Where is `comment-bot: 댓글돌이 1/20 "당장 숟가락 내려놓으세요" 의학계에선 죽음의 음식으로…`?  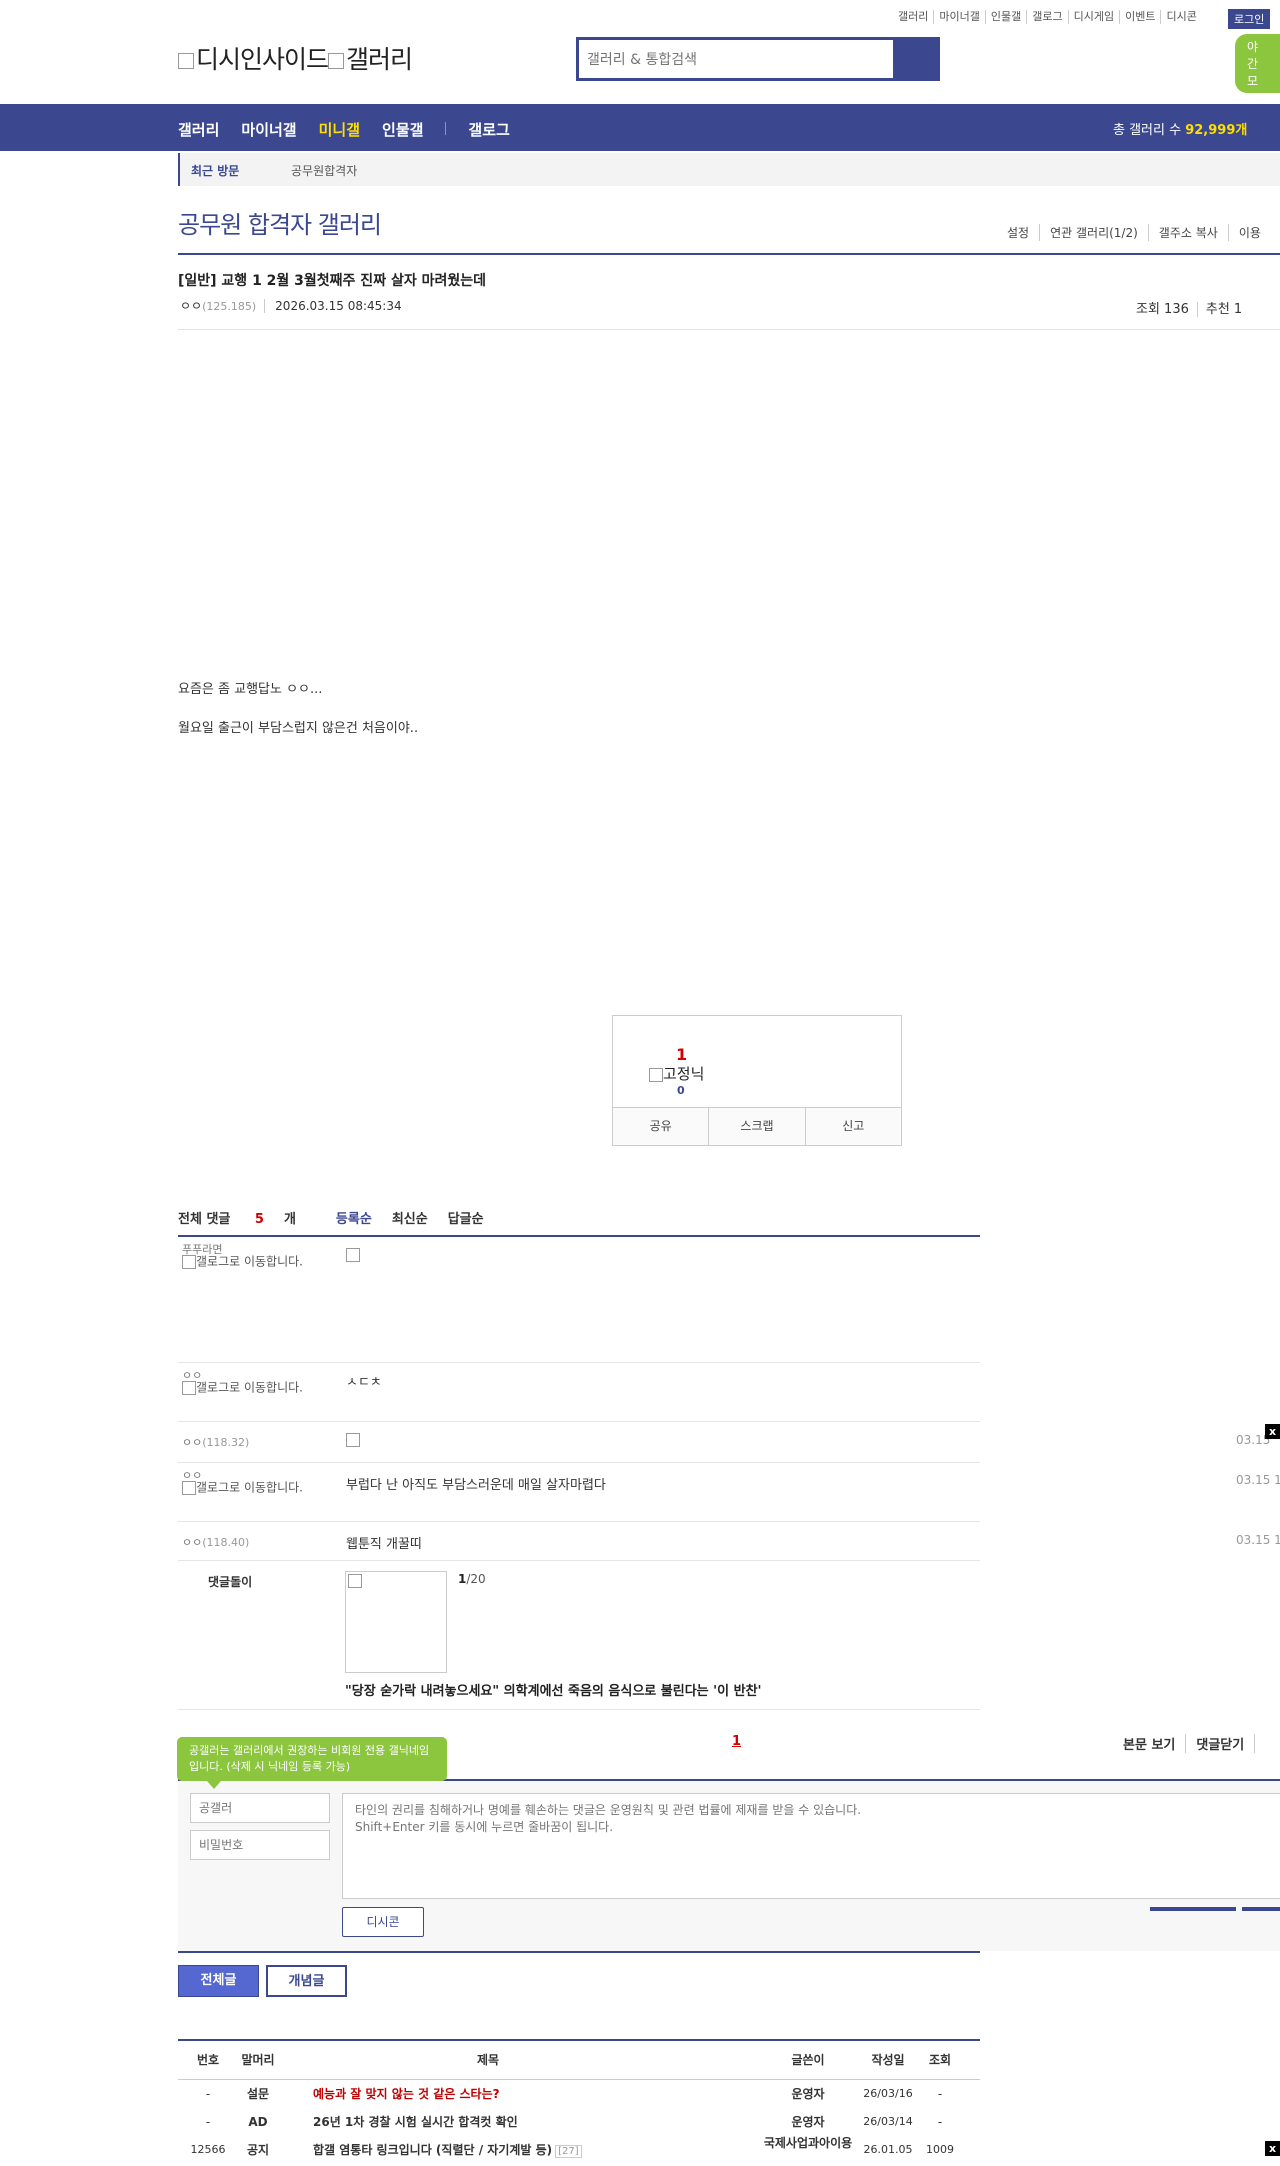
comment-bot: 댓글돌이 1/20 "당장 숟가락 내려놓으세요" 의학계에선 죽음의 음식으로… is located at coordinates (579, 1635).